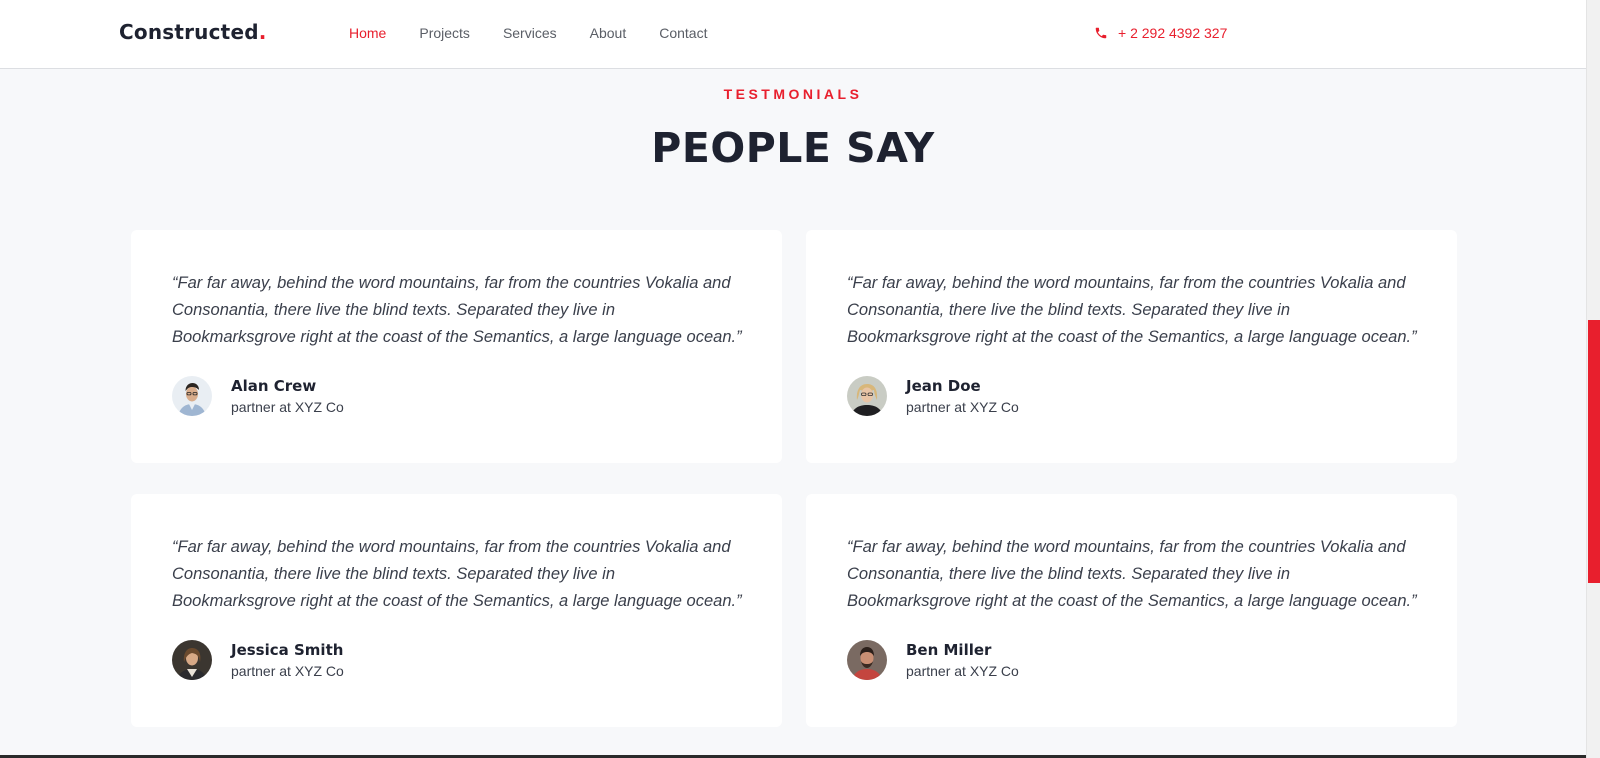 This screenshot has width=1600, height=758. Describe the element at coordinates (287, 650) in the screenshot. I see `author-name: Jessica Smith` at that location.